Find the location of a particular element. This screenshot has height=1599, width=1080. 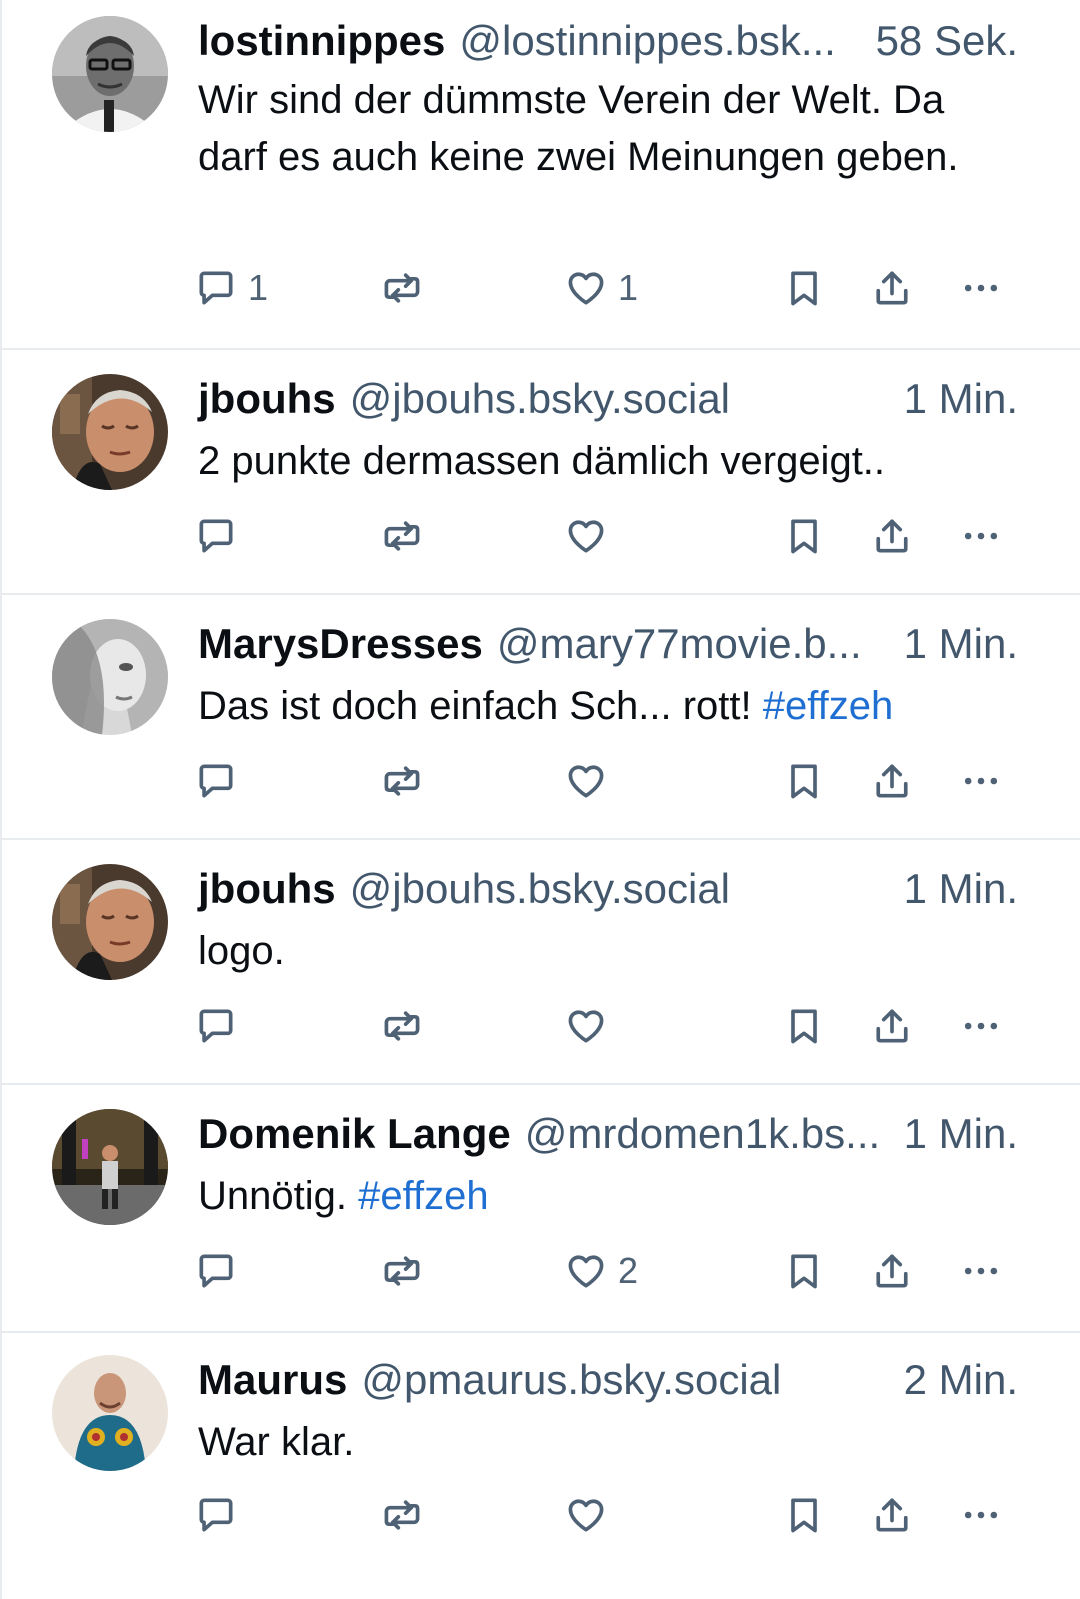

author-name: lostinnippes is located at coordinates (321, 41).